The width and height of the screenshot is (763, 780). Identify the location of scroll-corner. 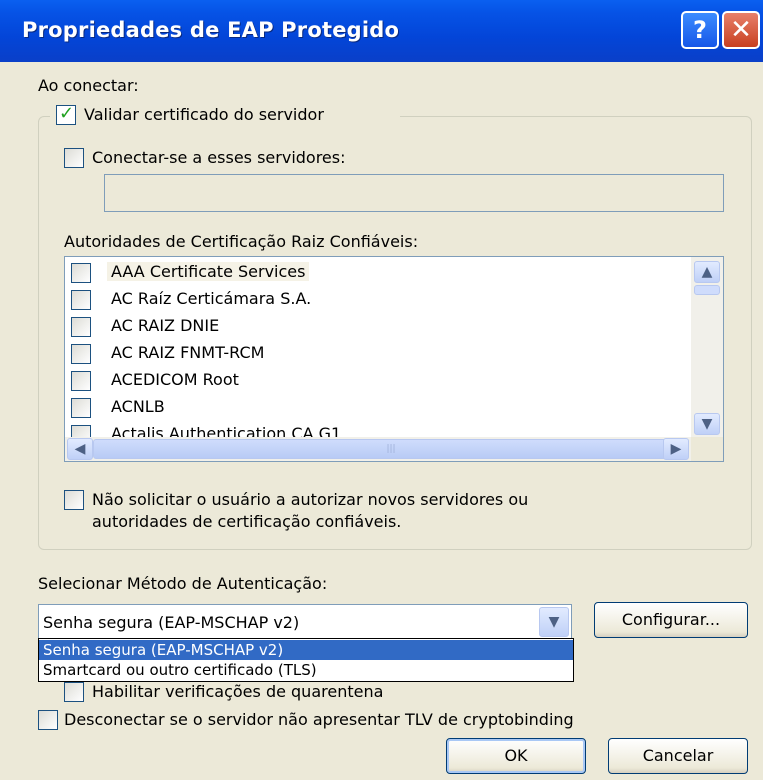
(707, 449).